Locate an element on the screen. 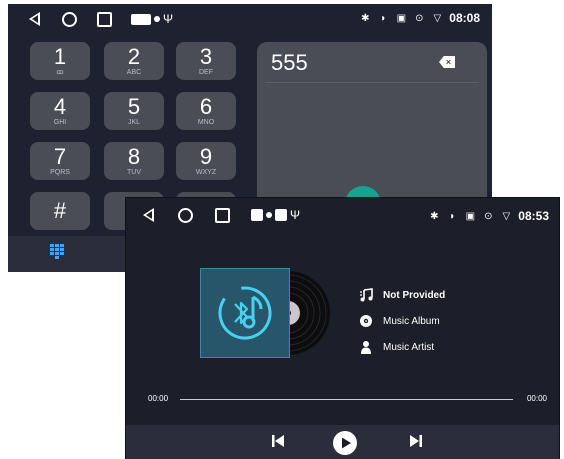  playback-progress: 00:00 00:00 is located at coordinates (347, 400).